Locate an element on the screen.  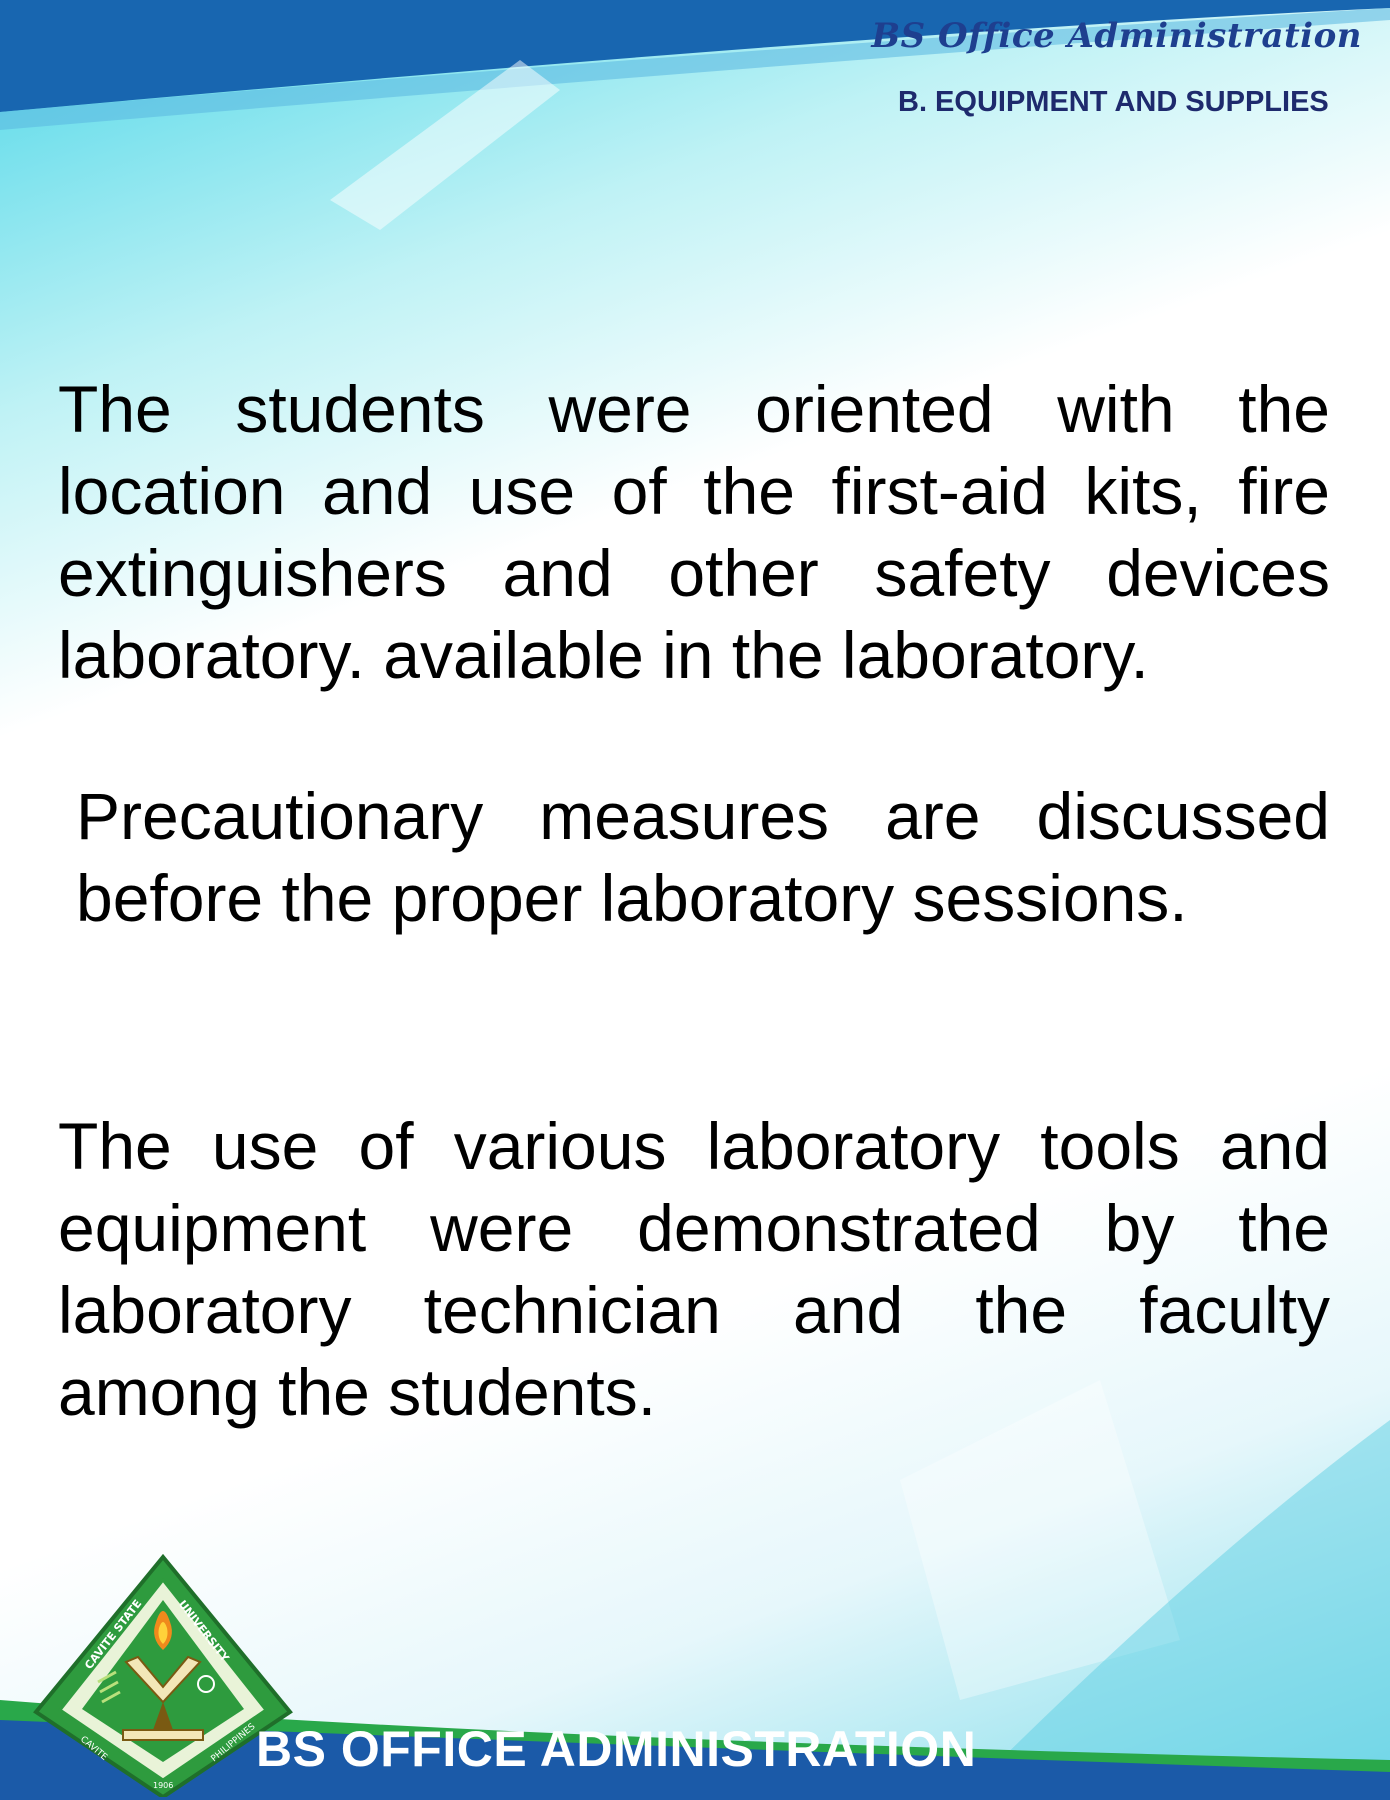
svg-text: 1906 is located at coordinates (163, 1785).